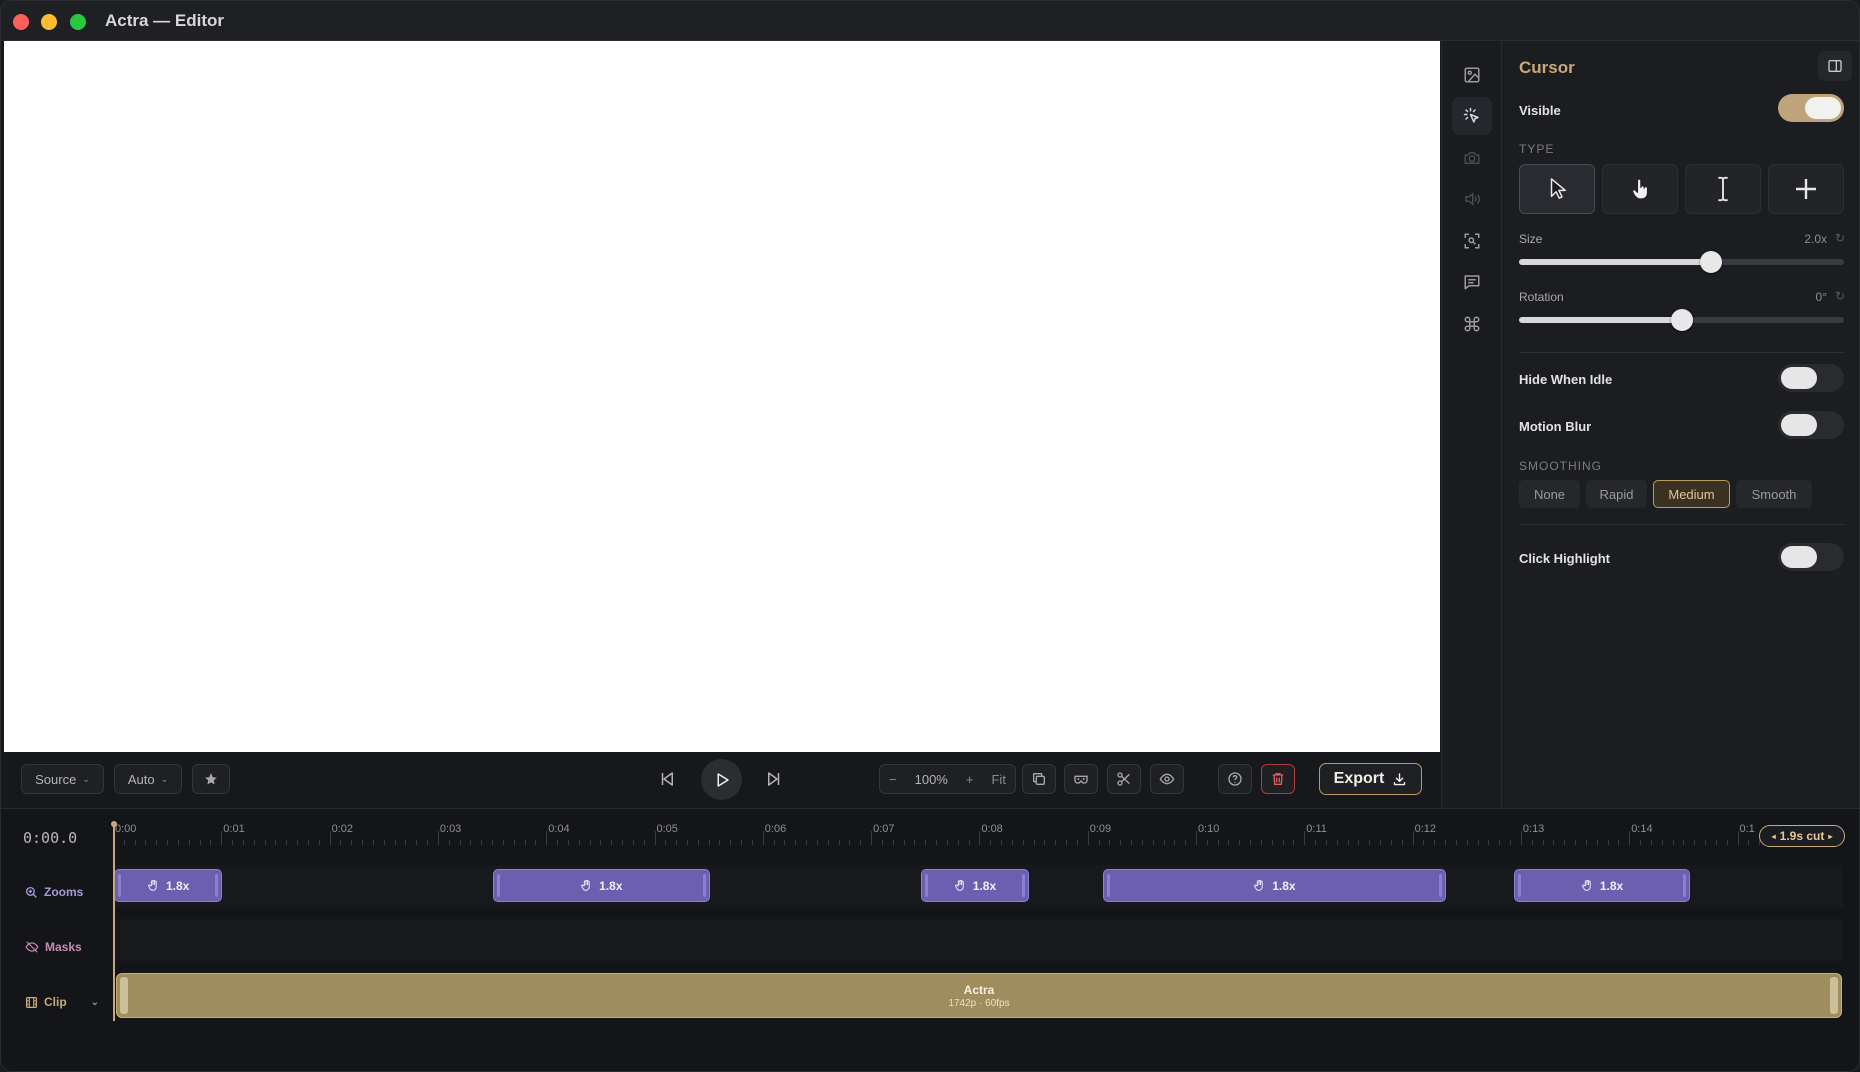 The height and width of the screenshot is (1072, 1860). What do you see at coordinates (1840, 296) in the screenshot?
I see `rotation-reset-icon: ↻` at bounding box center [1840, 296].